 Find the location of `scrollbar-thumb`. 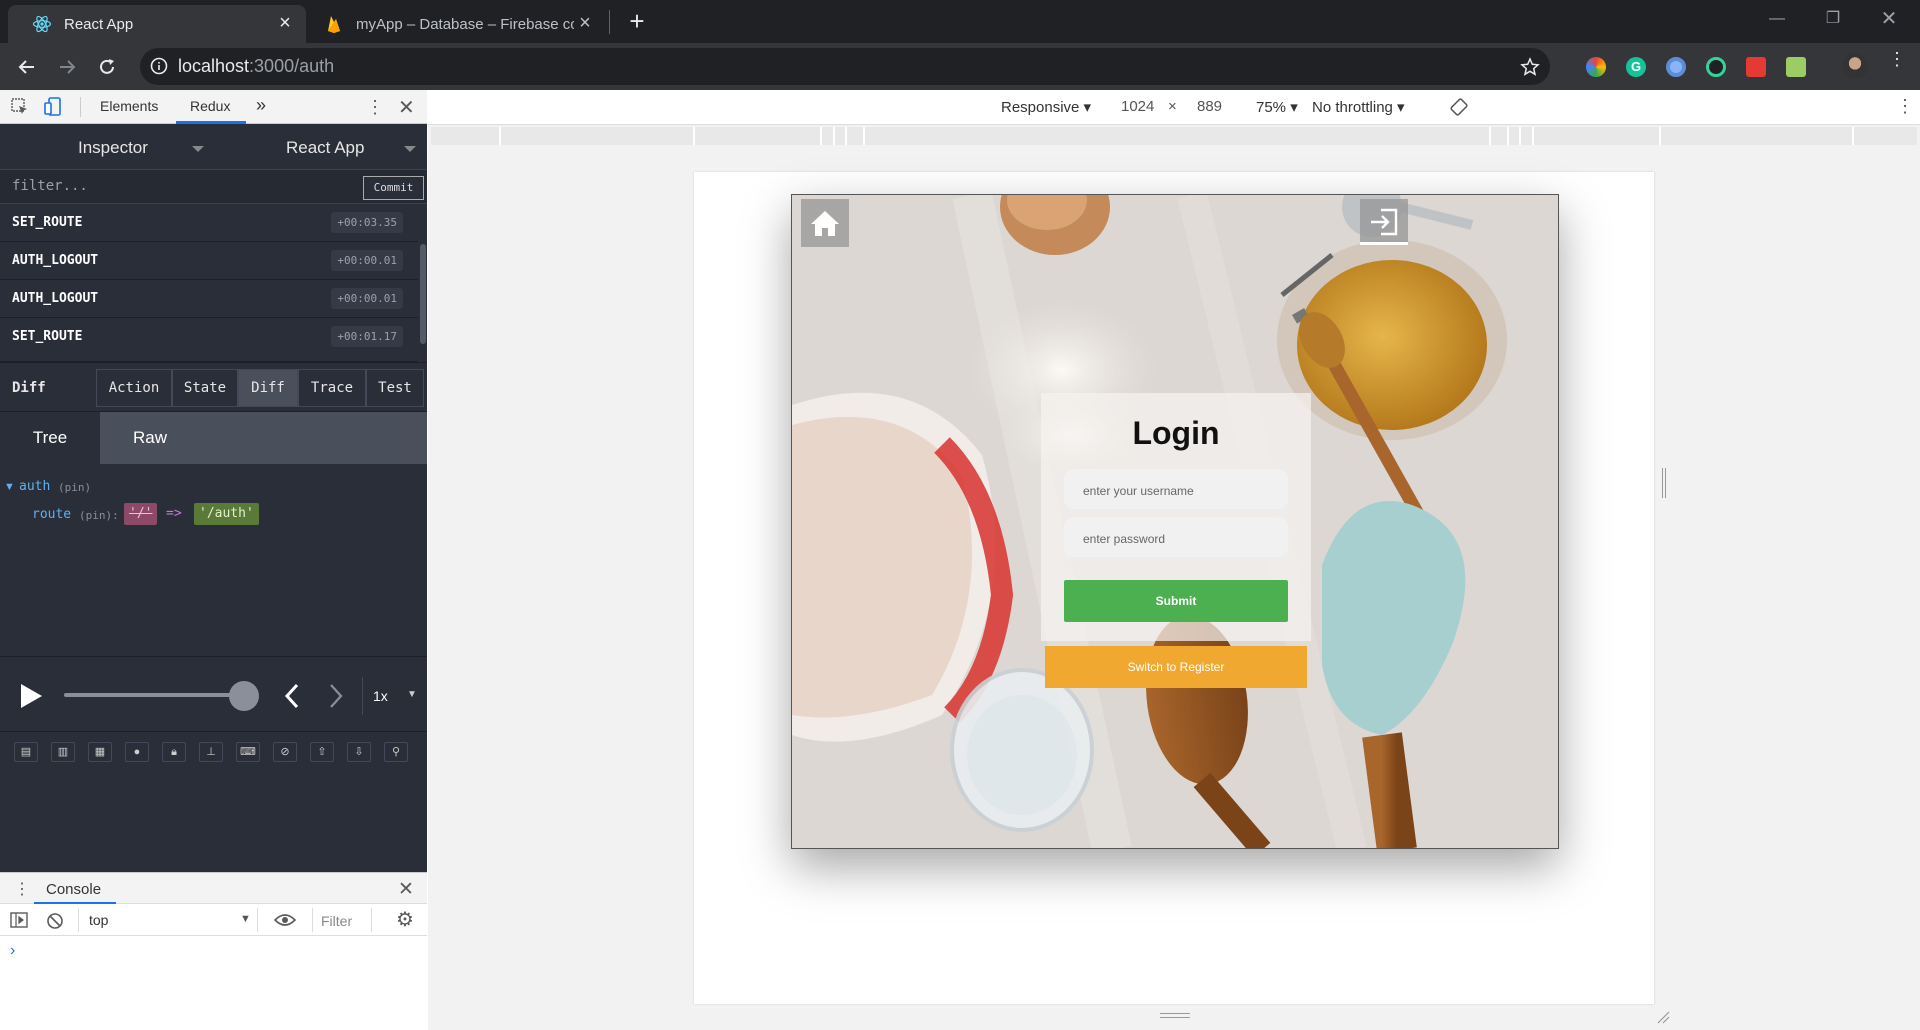

scrollbar-thumb is located at coordinates (423, 294).